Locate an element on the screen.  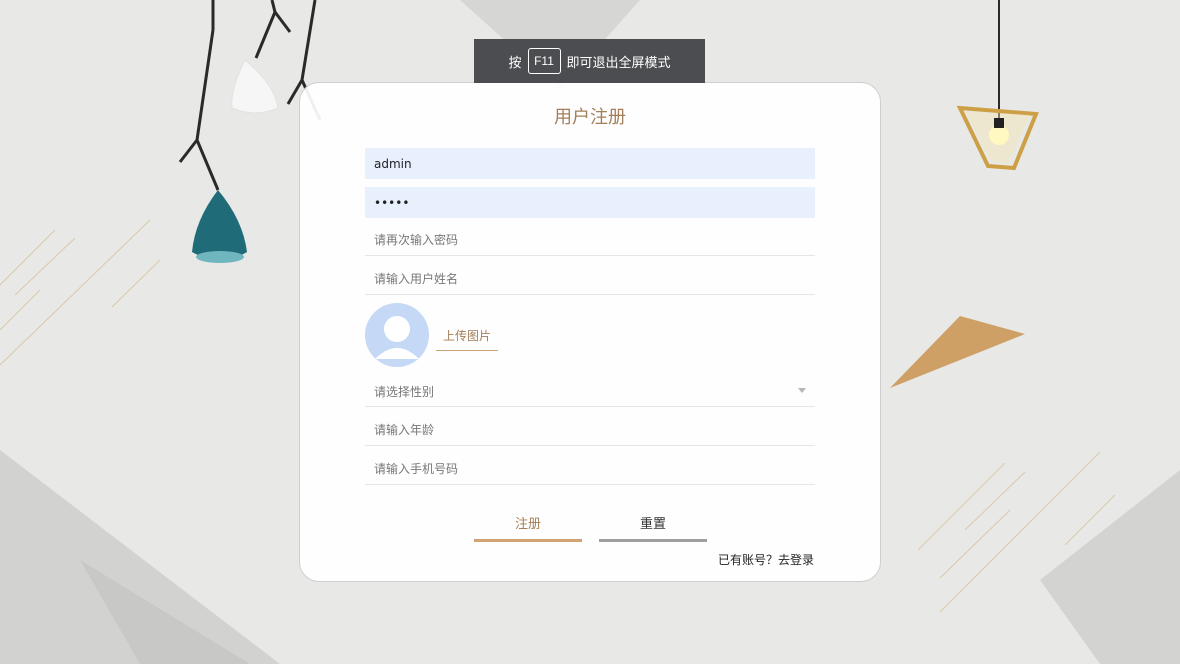
age-input is located at coordinates (590, 430).